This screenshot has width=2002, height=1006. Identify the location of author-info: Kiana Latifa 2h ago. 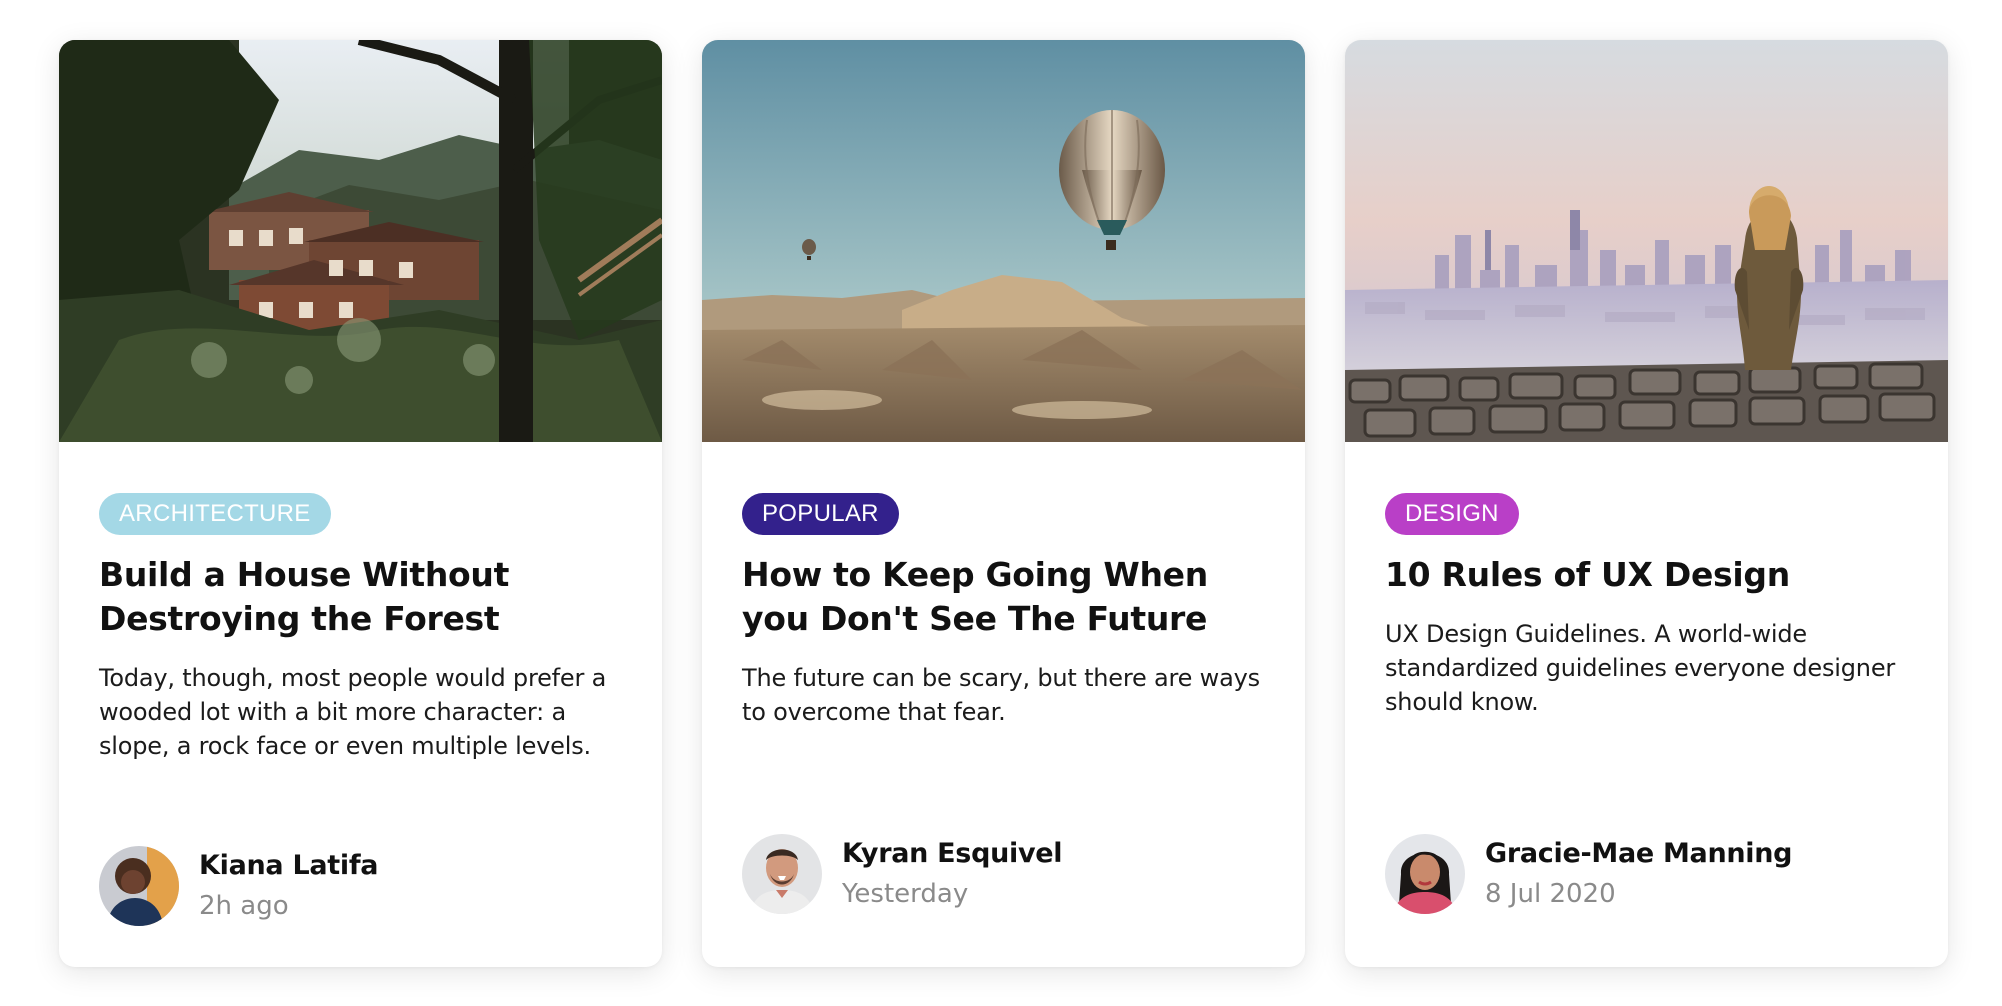
(289, 886).